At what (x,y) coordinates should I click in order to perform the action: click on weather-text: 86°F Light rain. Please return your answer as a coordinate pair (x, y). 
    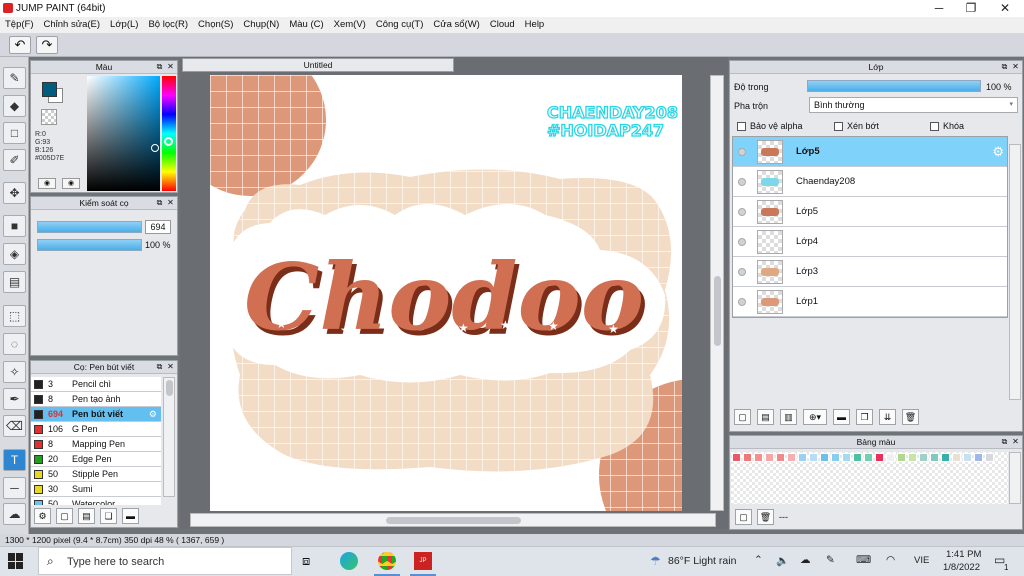
    Looking at the image, I should click on (702, 561).